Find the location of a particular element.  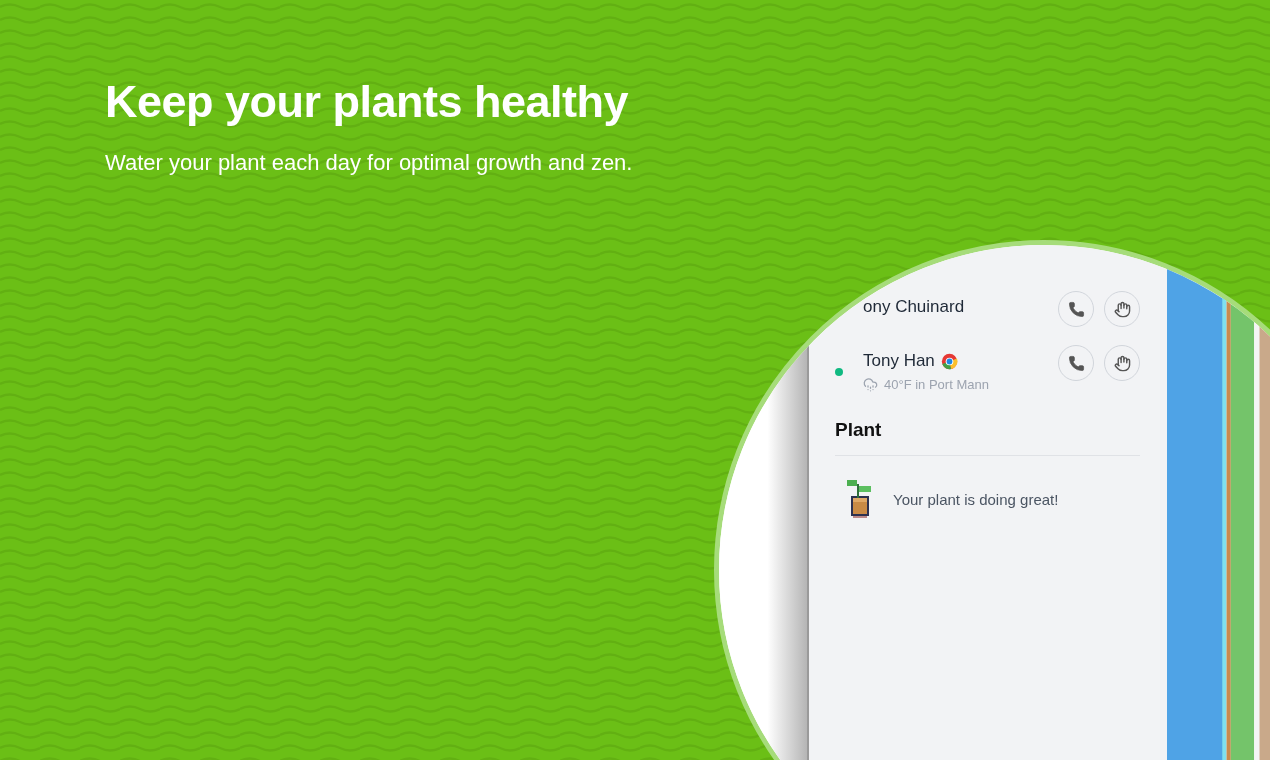

plant-status: Your plant is doing great! is located at coordinates (976, 499).